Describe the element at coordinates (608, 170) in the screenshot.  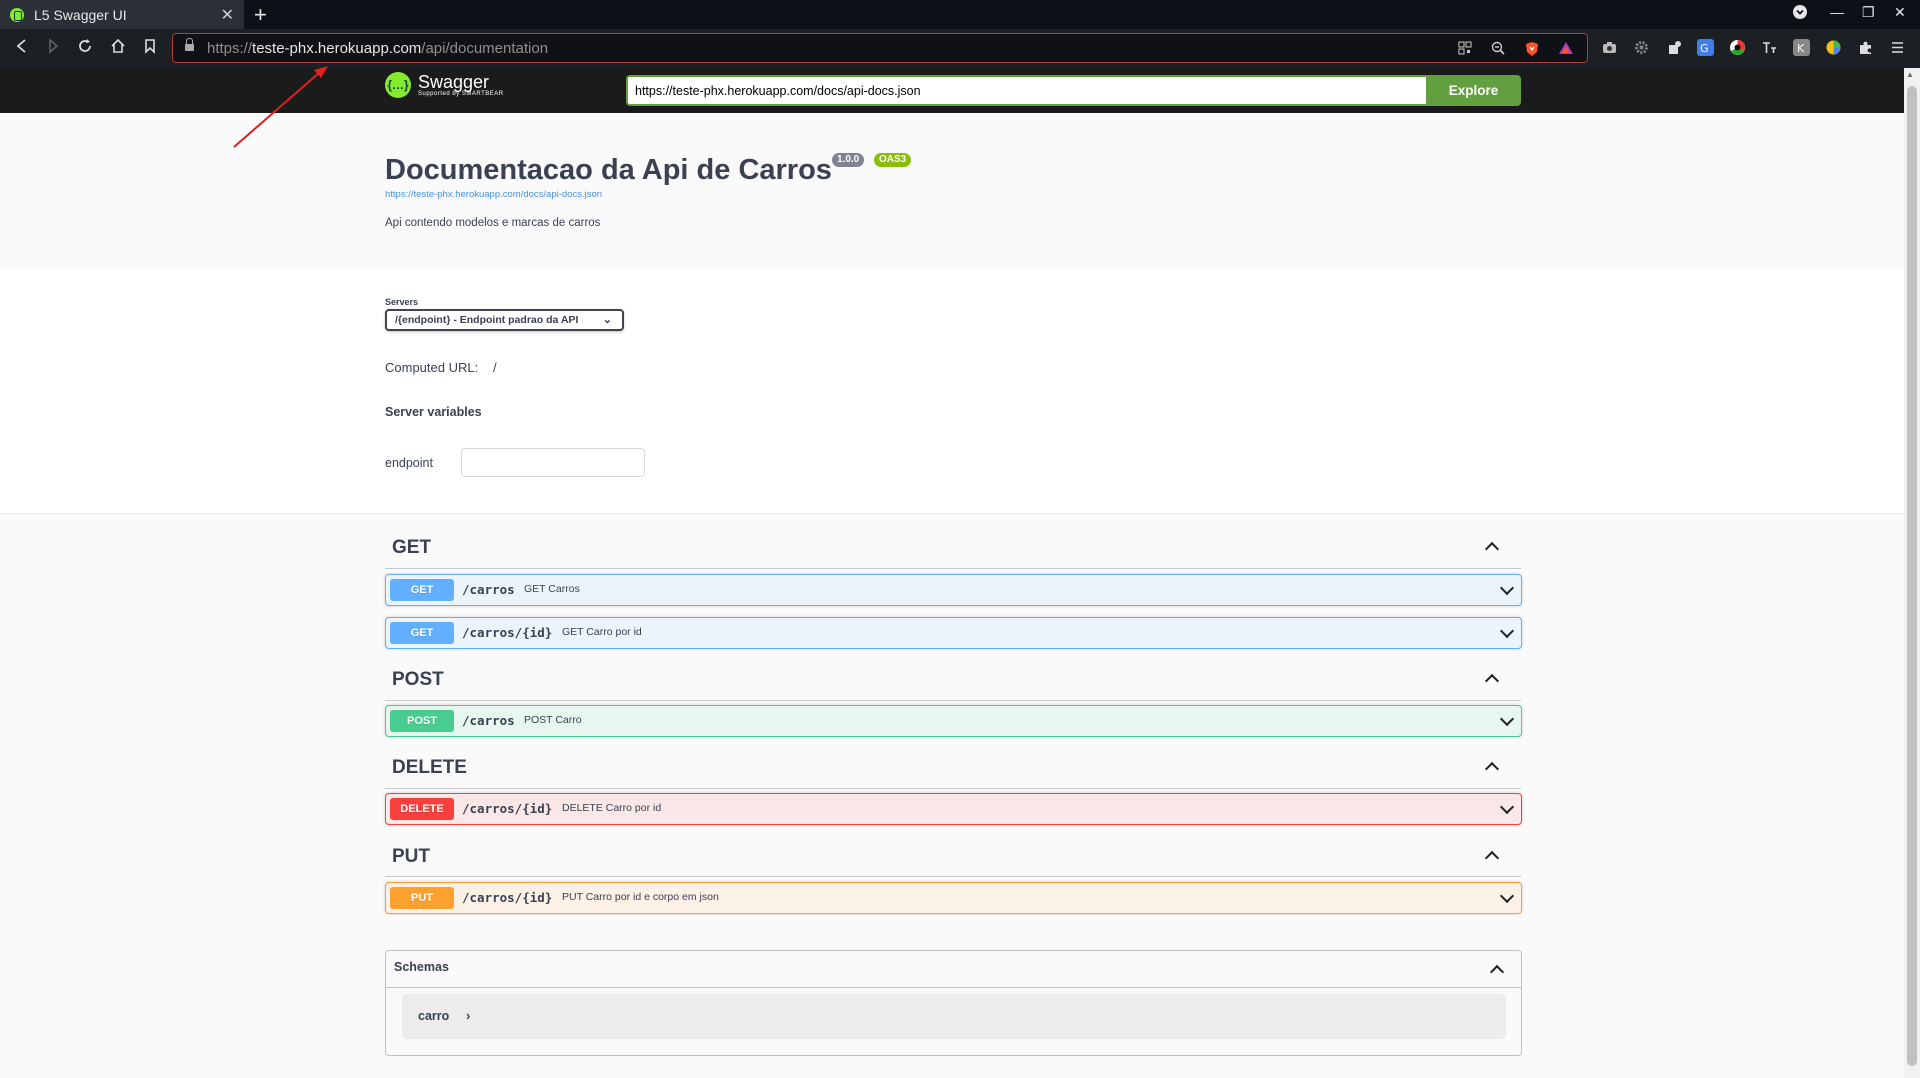
I see `api-title: Documentacao da Api de Carros` at that location.